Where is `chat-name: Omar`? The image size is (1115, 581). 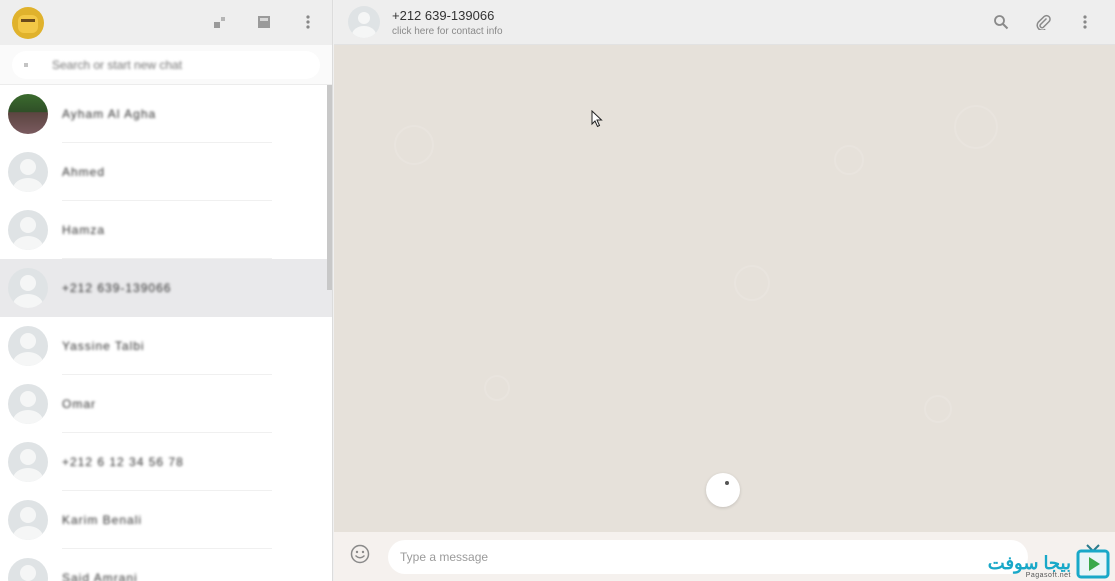 chat-name: Omar is located at coordinates (79, 404).